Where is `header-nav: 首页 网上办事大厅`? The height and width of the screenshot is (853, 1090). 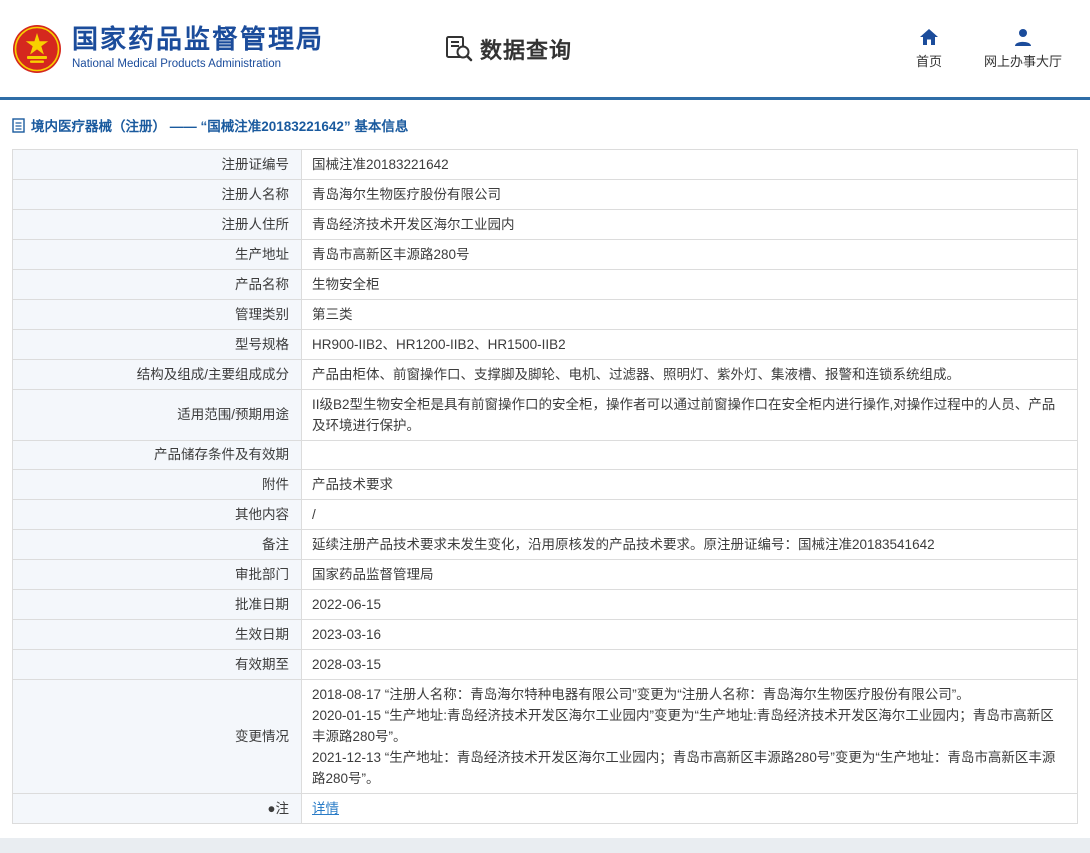
header-nav: 首页 网上办事大厅 is located at coordinates (989, 48).